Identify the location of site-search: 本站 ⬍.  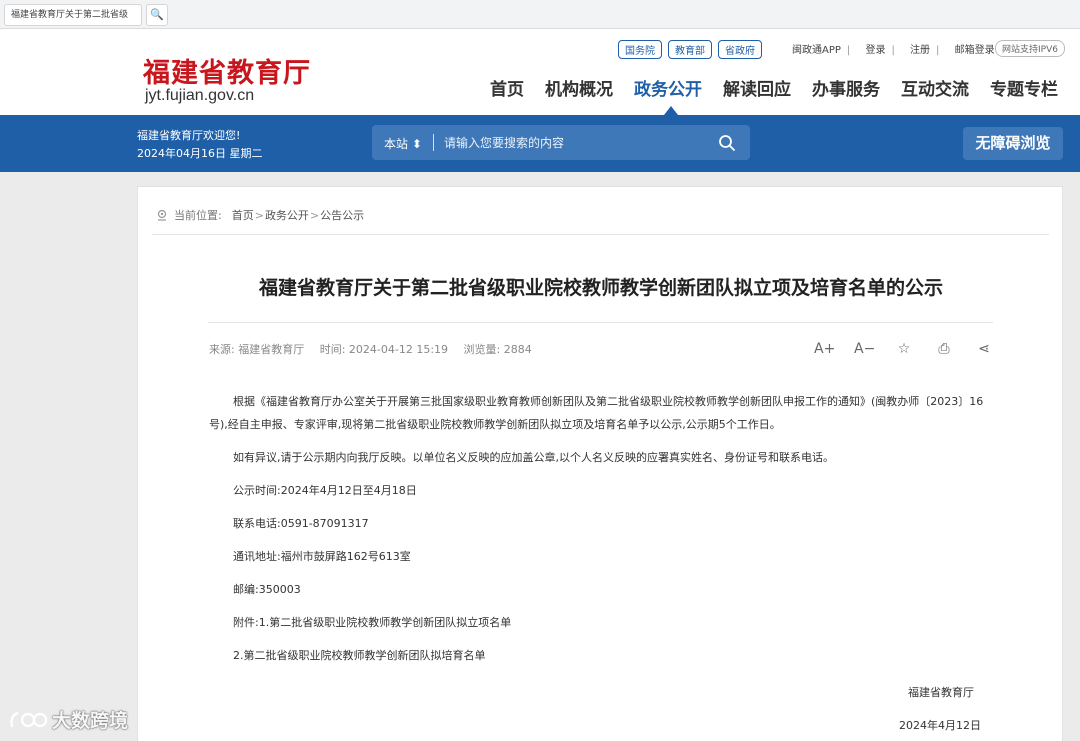
(561, 142).